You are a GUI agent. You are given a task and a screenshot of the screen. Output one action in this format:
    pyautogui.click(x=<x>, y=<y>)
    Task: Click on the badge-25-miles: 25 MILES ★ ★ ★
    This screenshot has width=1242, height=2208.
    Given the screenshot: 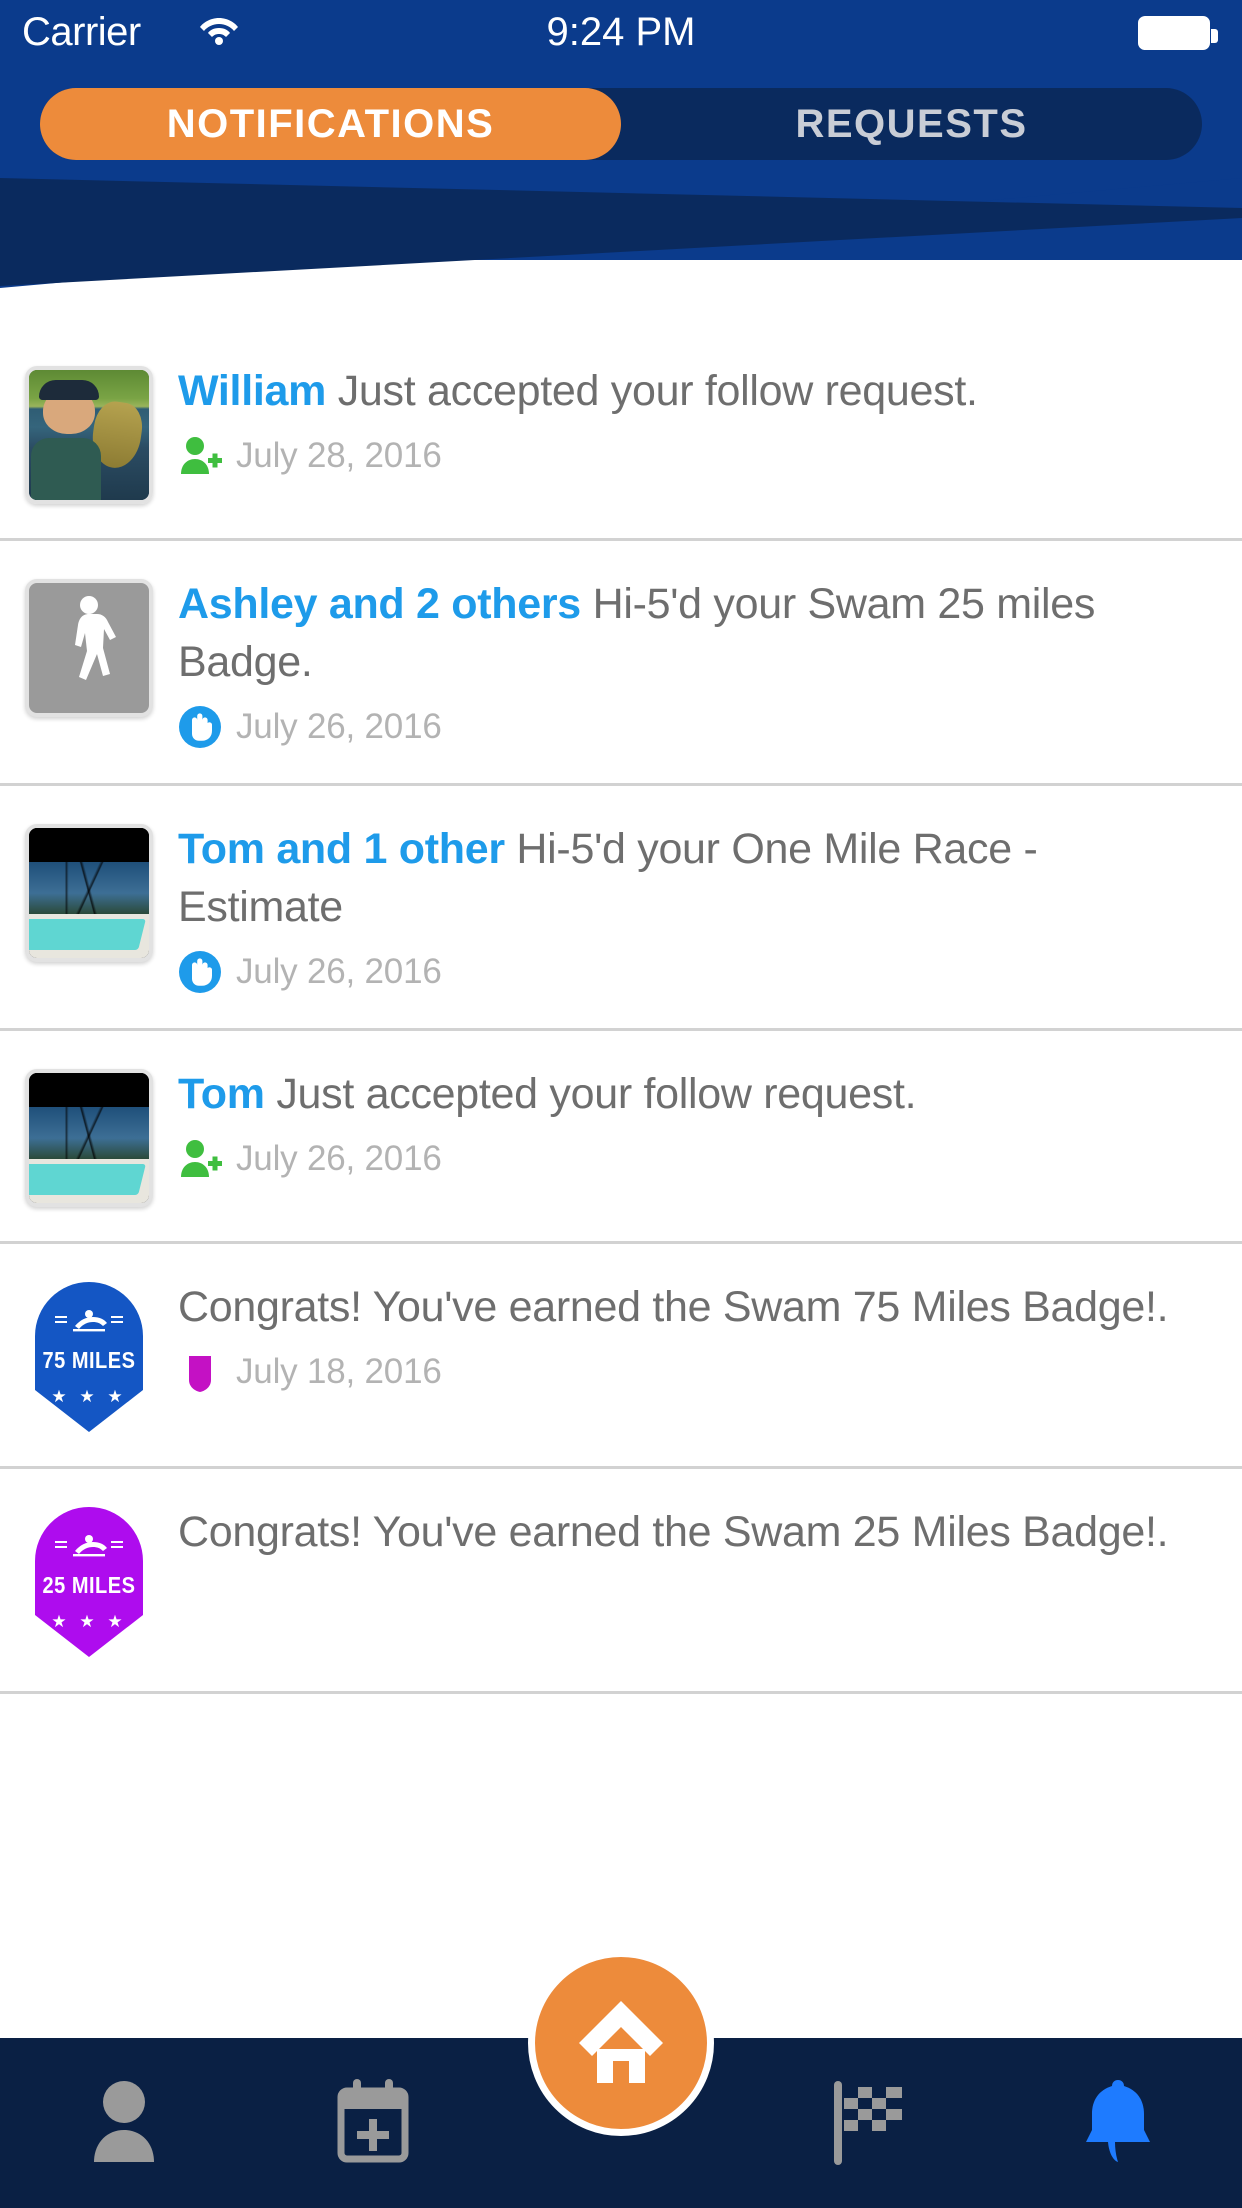 What is the action you would take?
    pyautogui.click(x=89, y=1582)
    